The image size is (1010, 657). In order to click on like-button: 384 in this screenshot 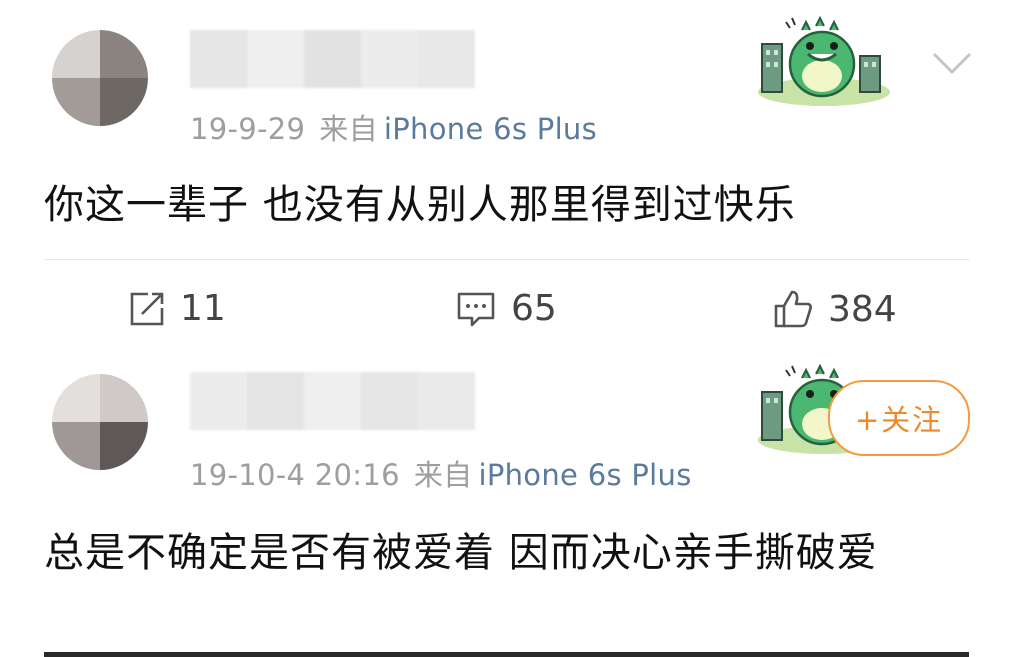, I will do `click(834, 309)`.